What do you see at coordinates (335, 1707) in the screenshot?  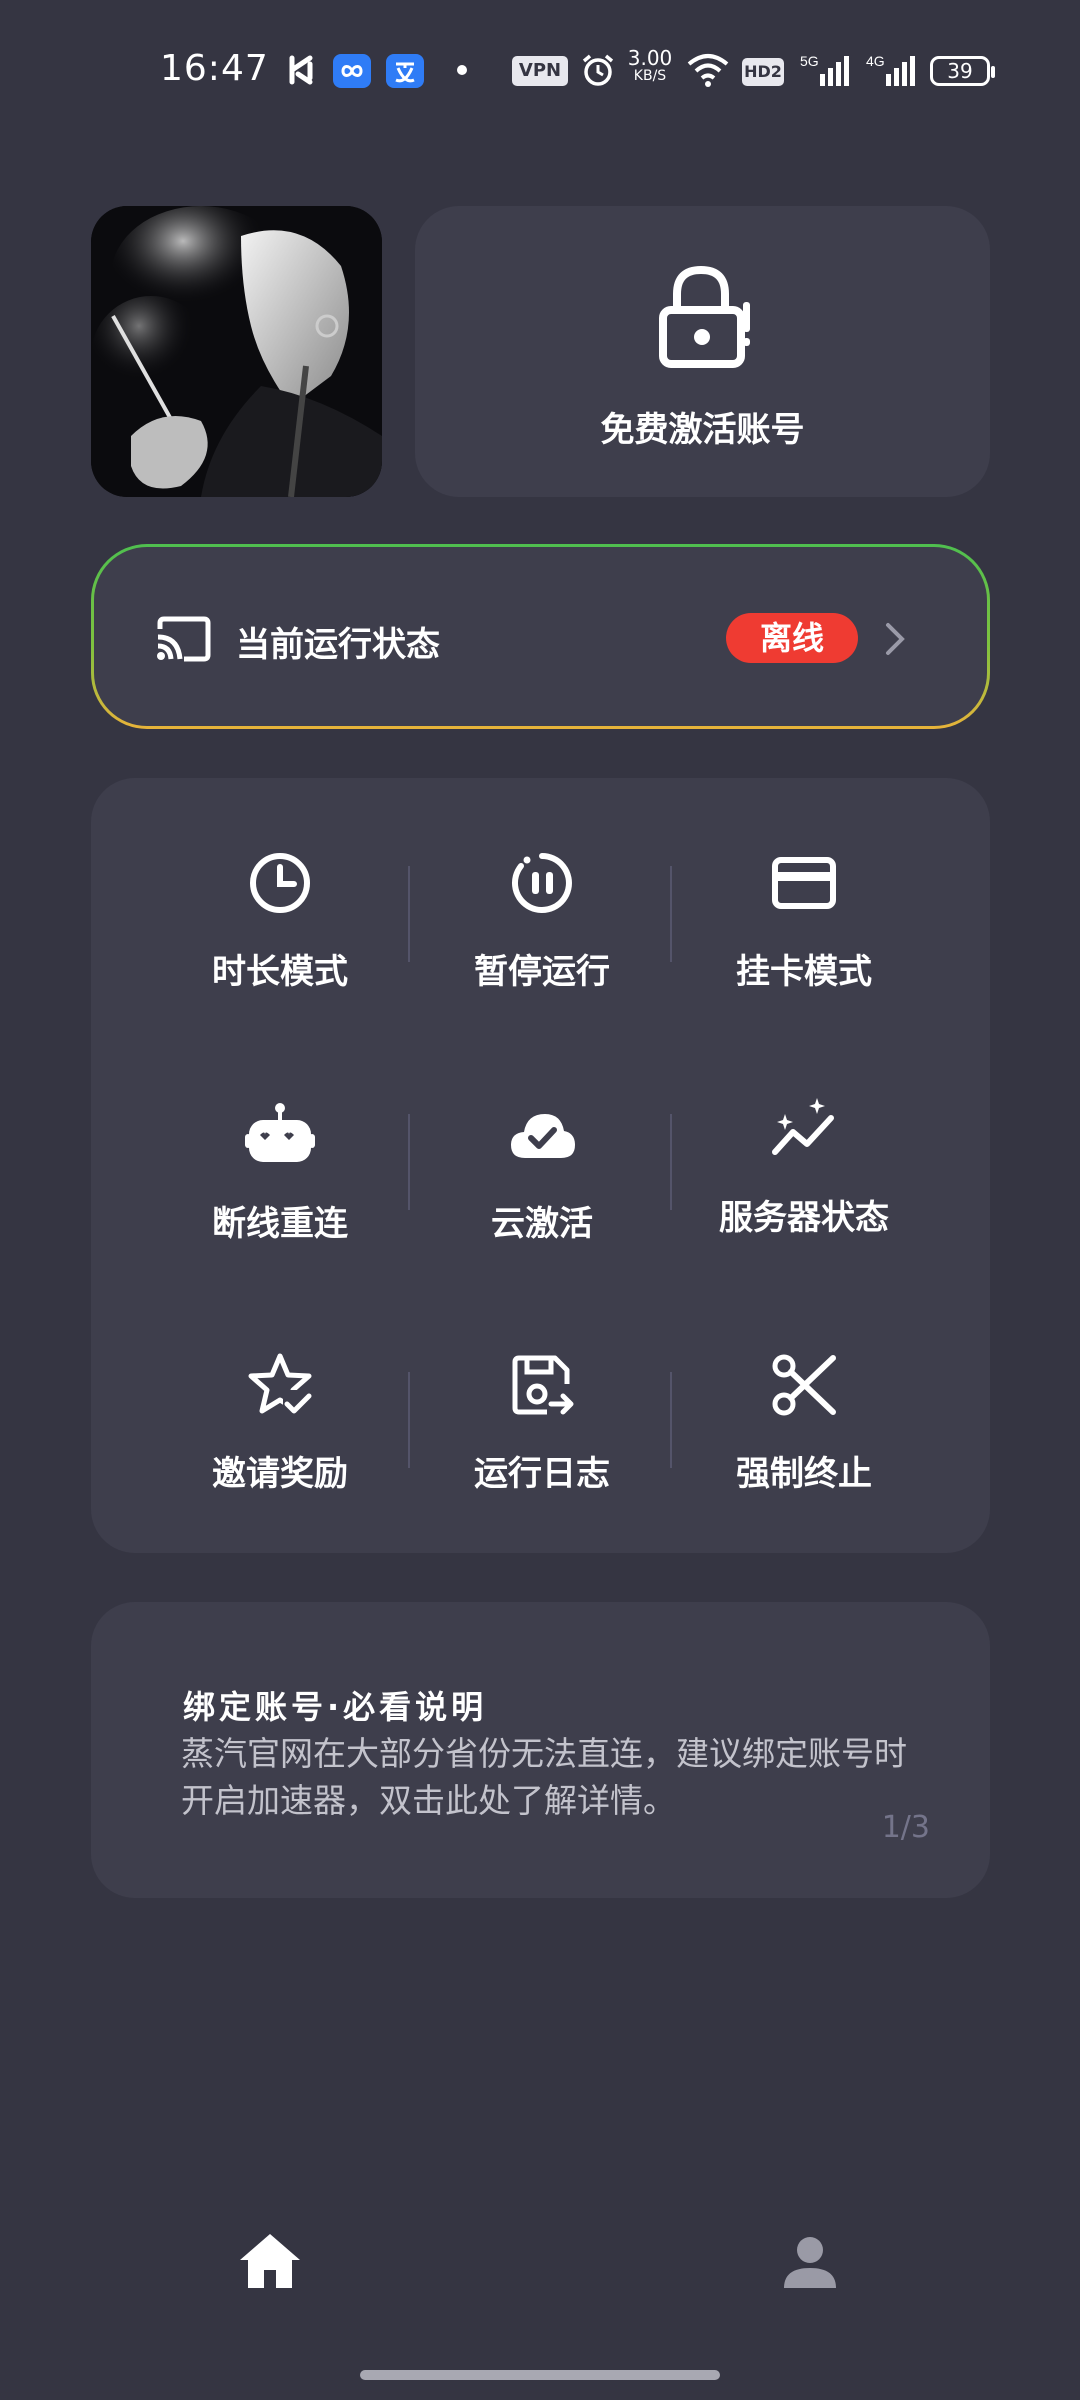 I see `notice-title: 绑定账号·必看说明` at bounding box center [335, 1707].